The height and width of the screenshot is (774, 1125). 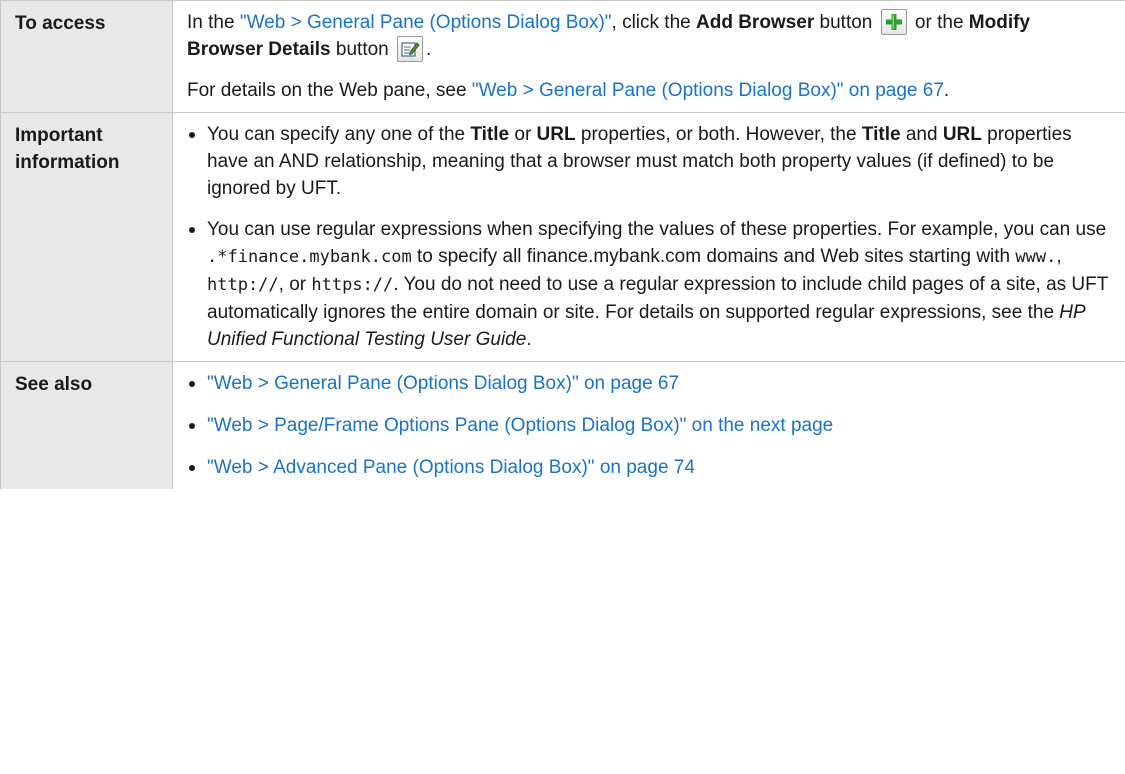 What do you see at coordinates (755, 22) in the screenshot?
I see `bold-add-browser: Add Browser` at bounding box center [755, 22].